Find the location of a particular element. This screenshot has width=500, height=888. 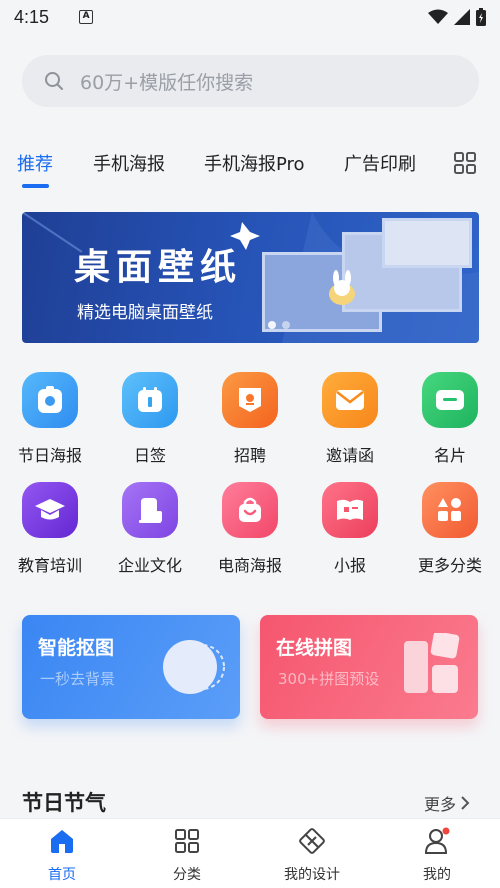

section-title: 节日节气 is located at coordinates (64, 803).